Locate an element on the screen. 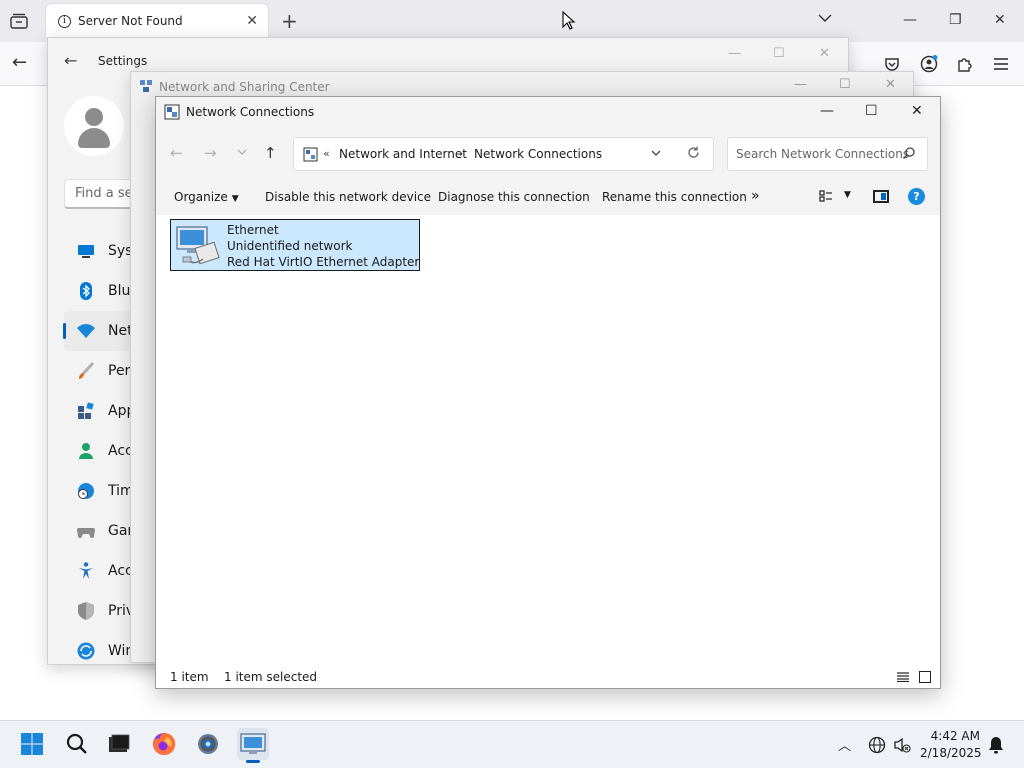 Image resolution: width=1024 pixels, height=768 pixels. rename-button: Rename this connection is located at coordinates (674, 197).